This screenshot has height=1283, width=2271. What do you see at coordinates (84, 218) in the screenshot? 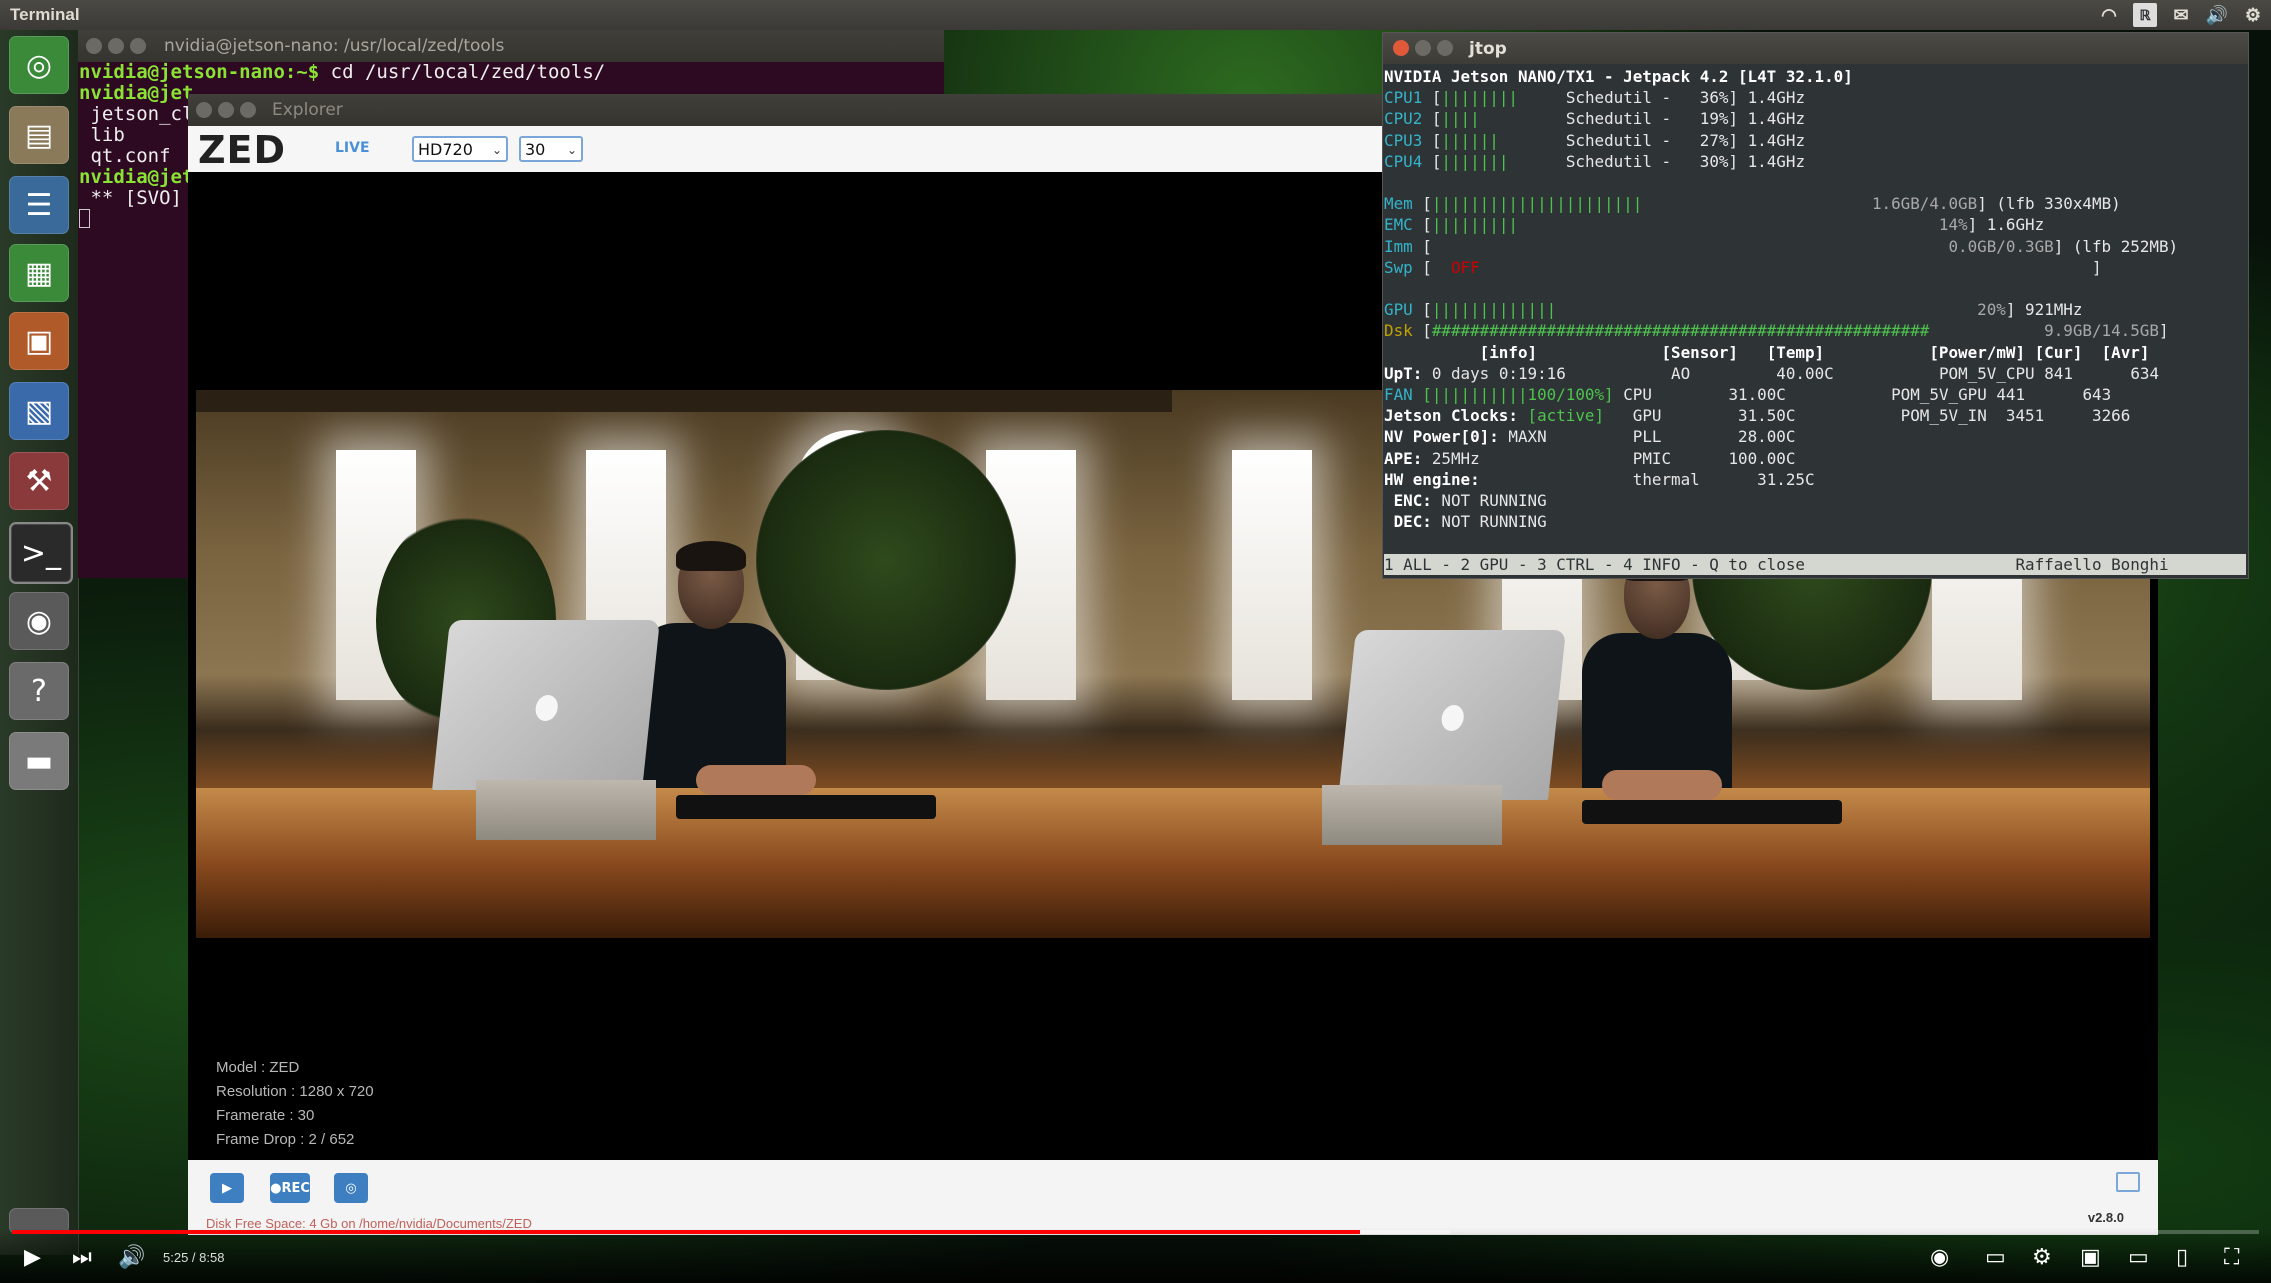
I see `terminal-cursor` at bounding box center [84, 218].